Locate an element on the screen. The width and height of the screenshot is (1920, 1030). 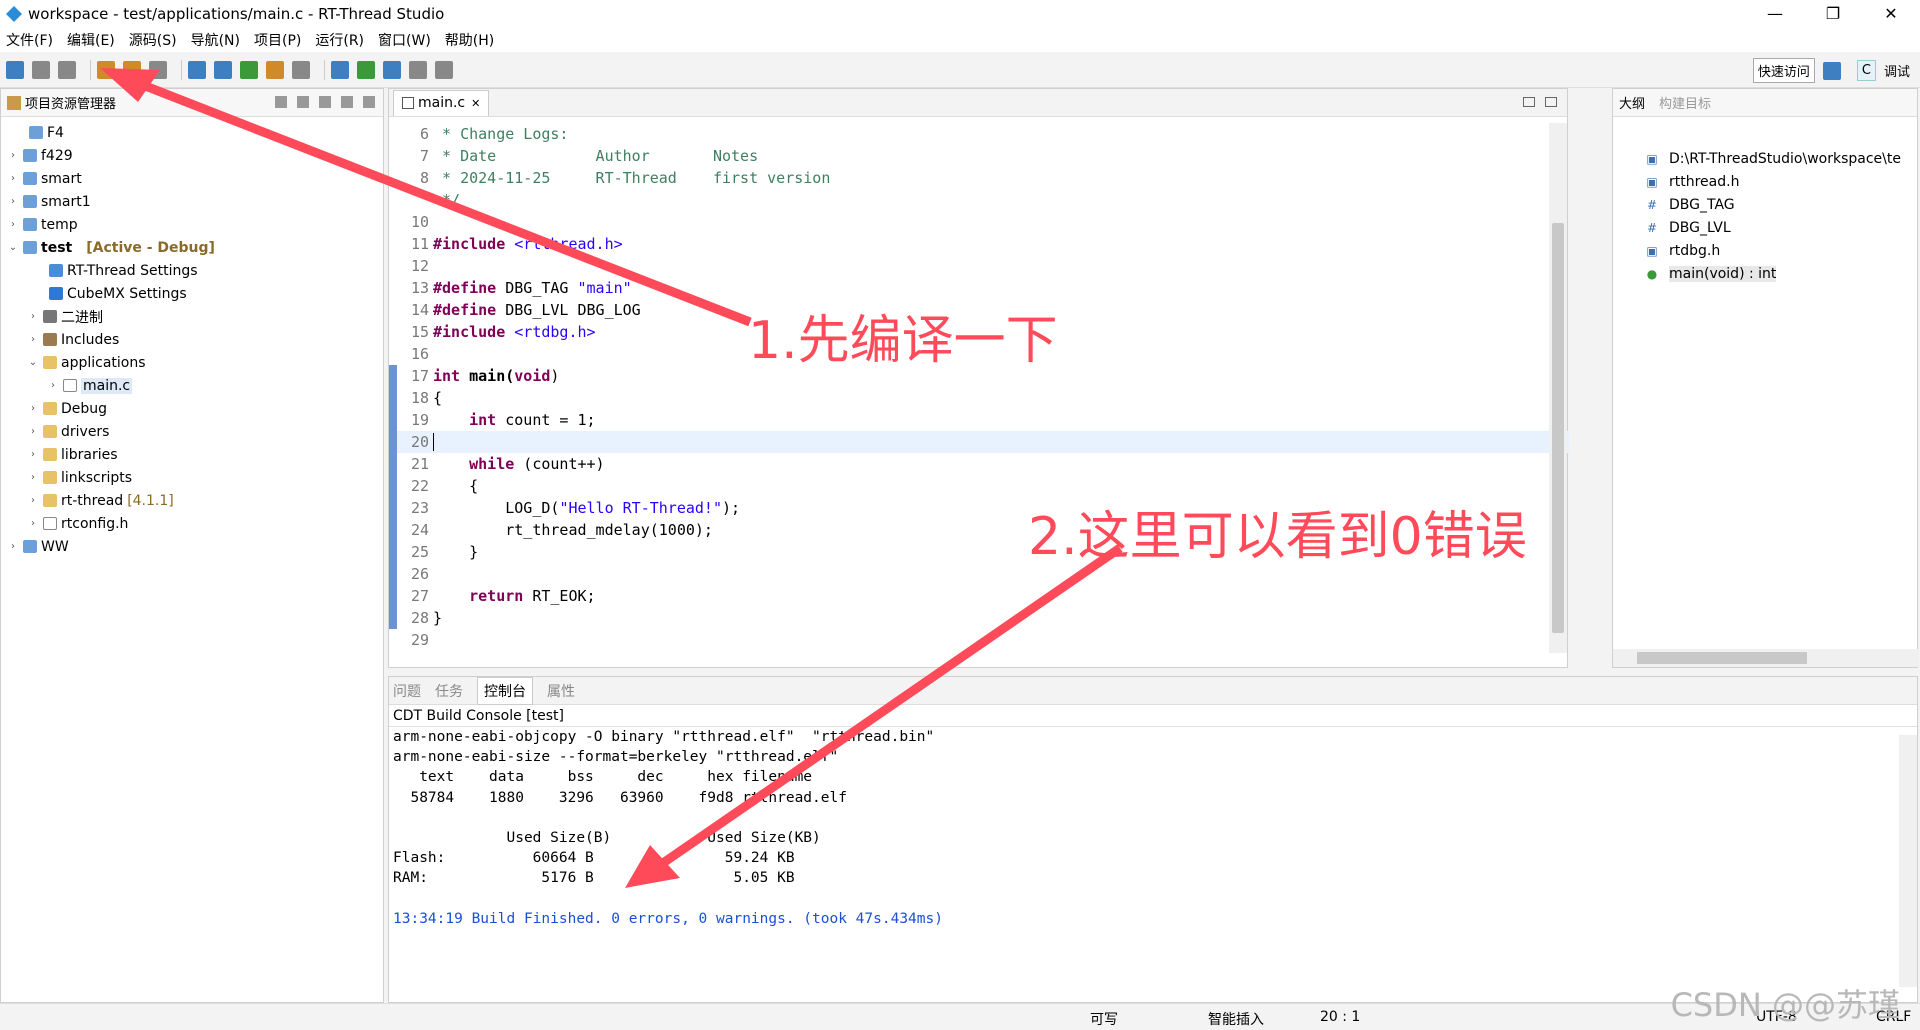
rebuild-icon is located at coordinates (132, 69).